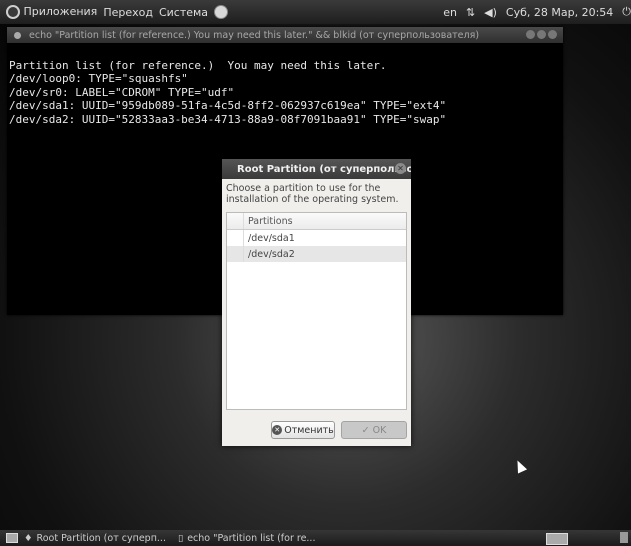 The height and width of the screenshot is (546, 631). Describe the element at coordinates (316, 311) in the screenshot. I see `partition-list: Partitions /dev/sda1 /dev/sda2` at that location.